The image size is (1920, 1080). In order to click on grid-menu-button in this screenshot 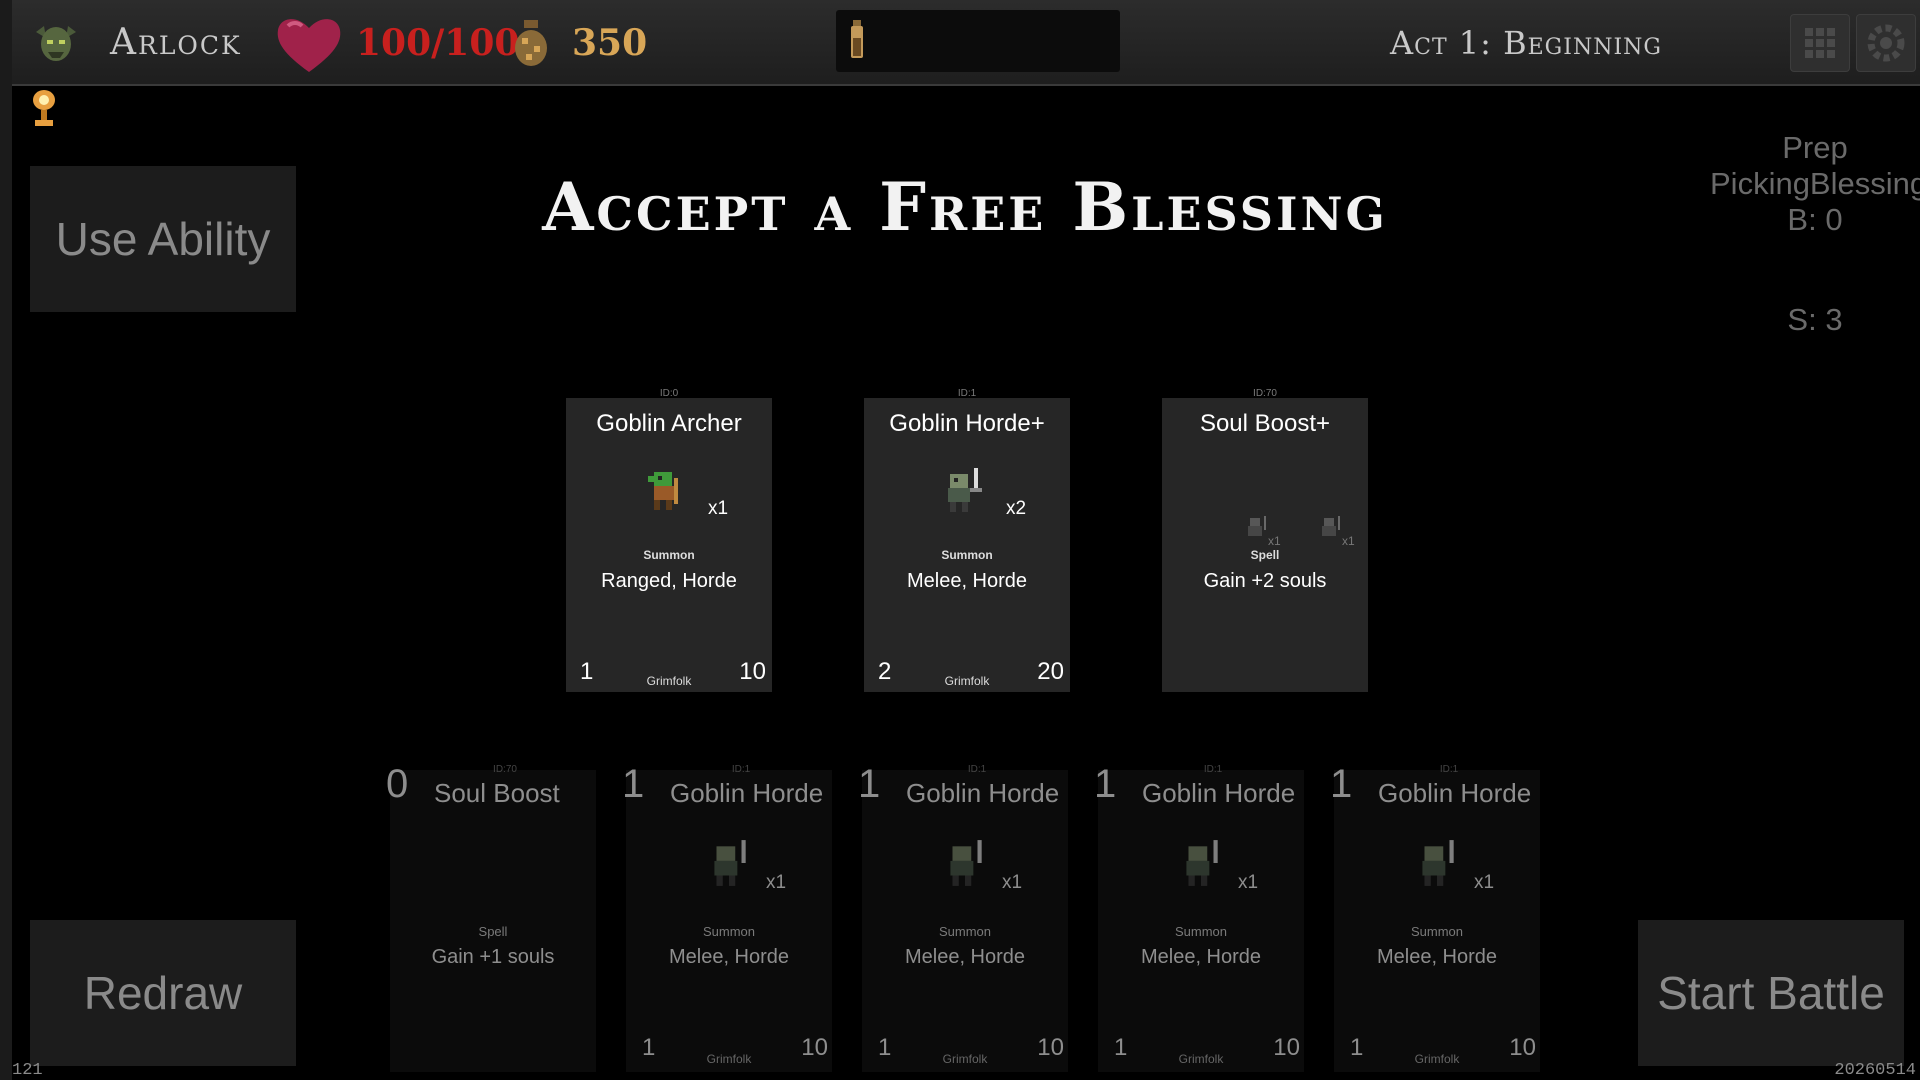, I will do `click(1820, 43)`.